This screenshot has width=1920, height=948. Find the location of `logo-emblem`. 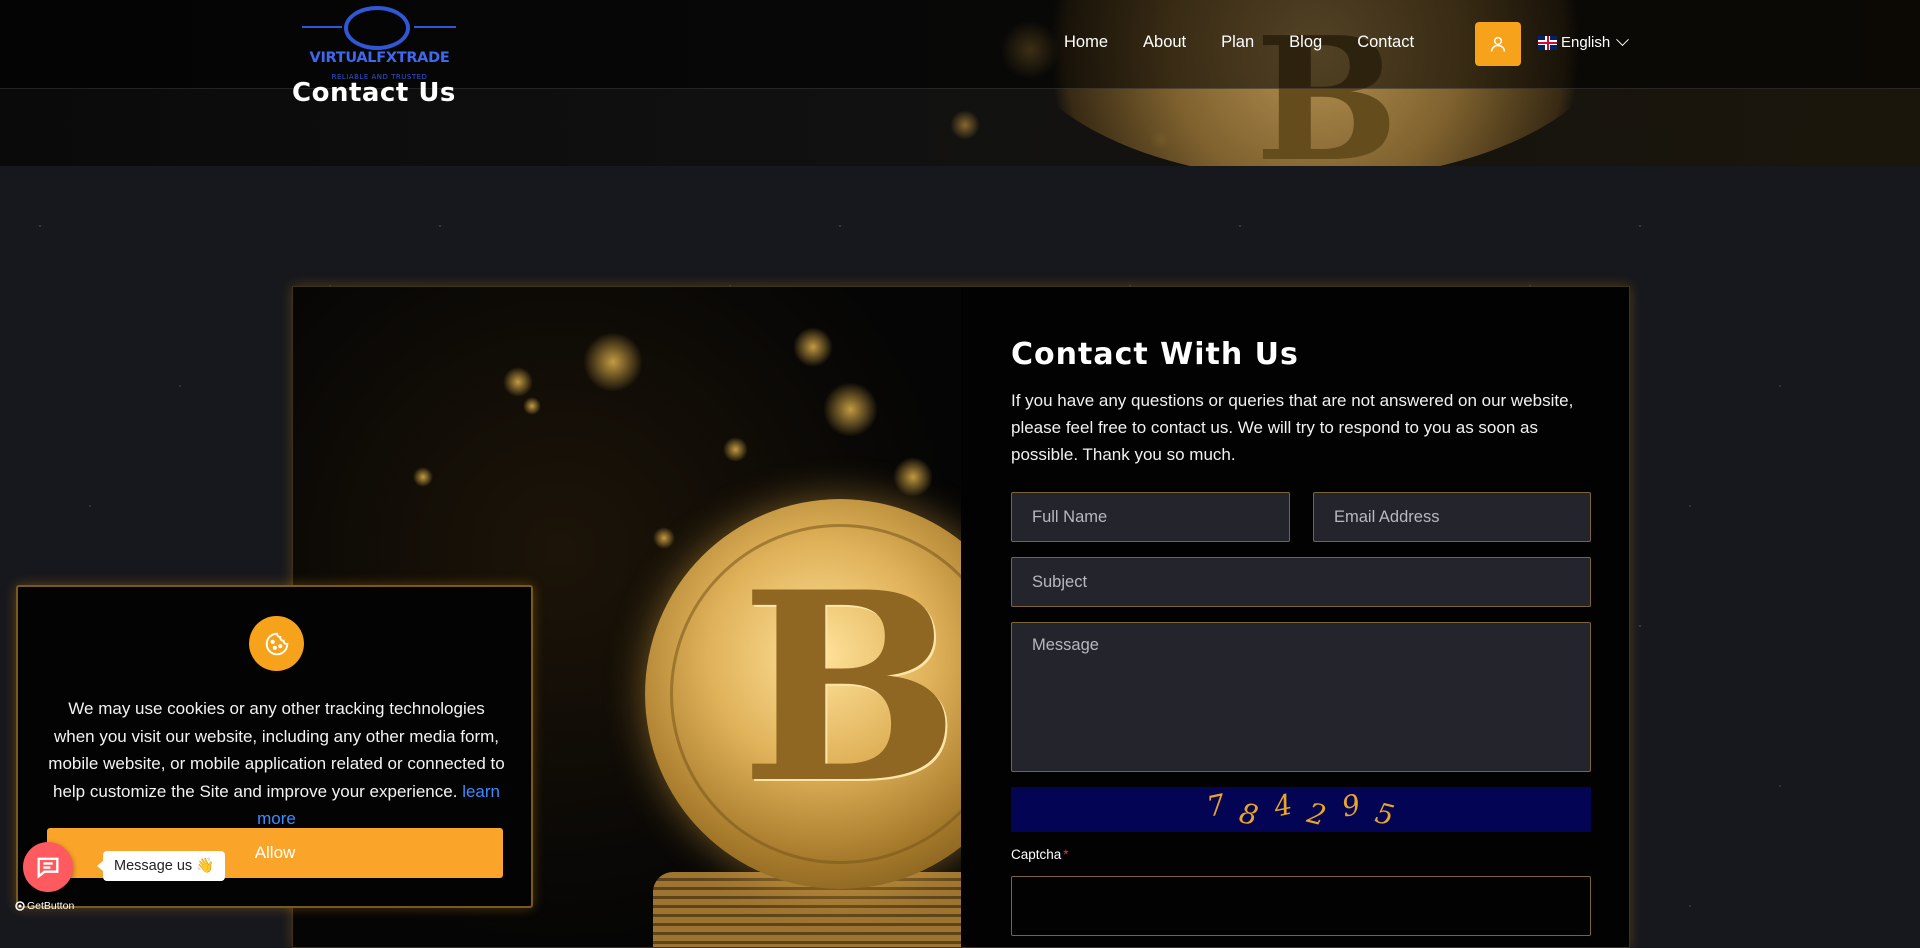

logo-emblem is located at coordinates (377, 28).